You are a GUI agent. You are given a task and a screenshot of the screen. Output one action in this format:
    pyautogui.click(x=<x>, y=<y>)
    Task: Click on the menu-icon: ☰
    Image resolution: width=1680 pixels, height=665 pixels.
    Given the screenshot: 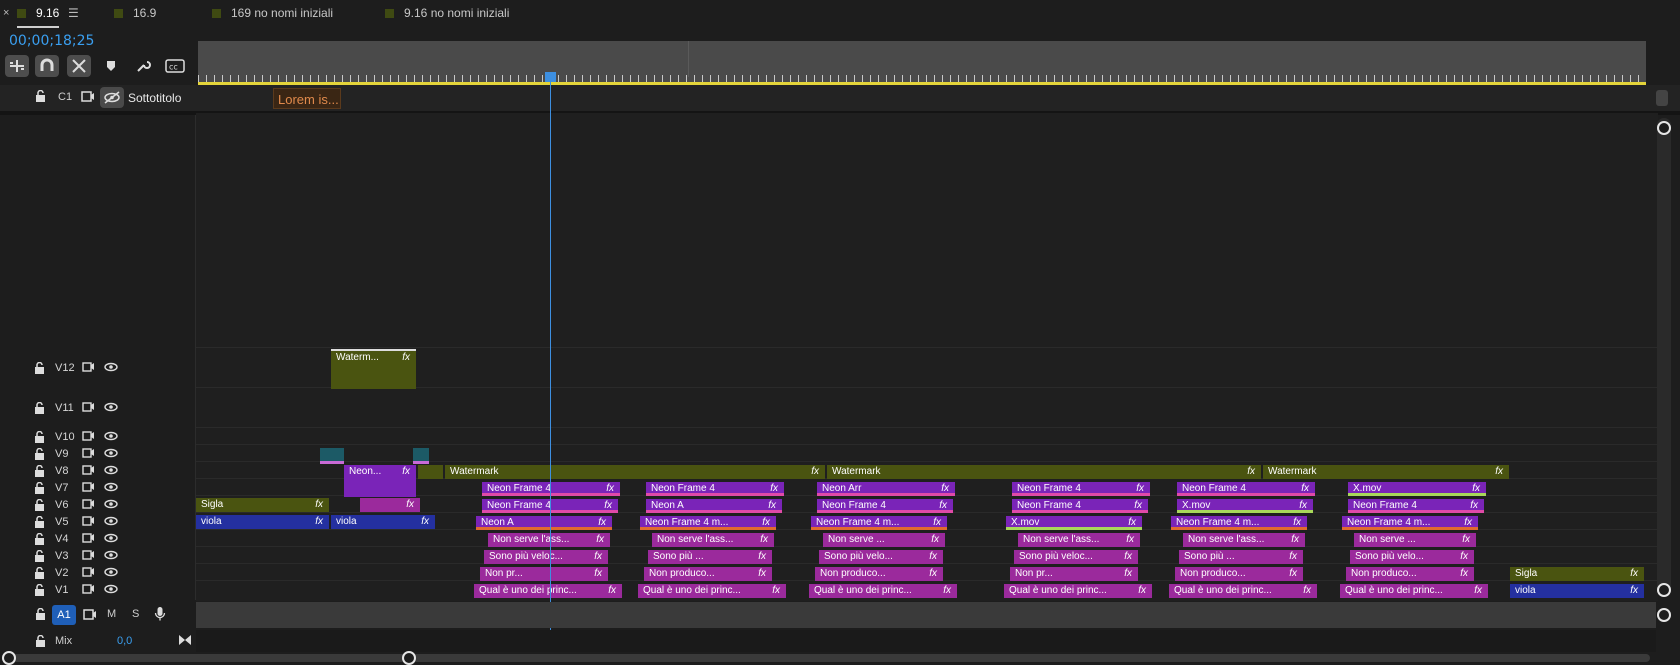 What is the action you would take?
    pyautogui.click(x=73, y=13)
    